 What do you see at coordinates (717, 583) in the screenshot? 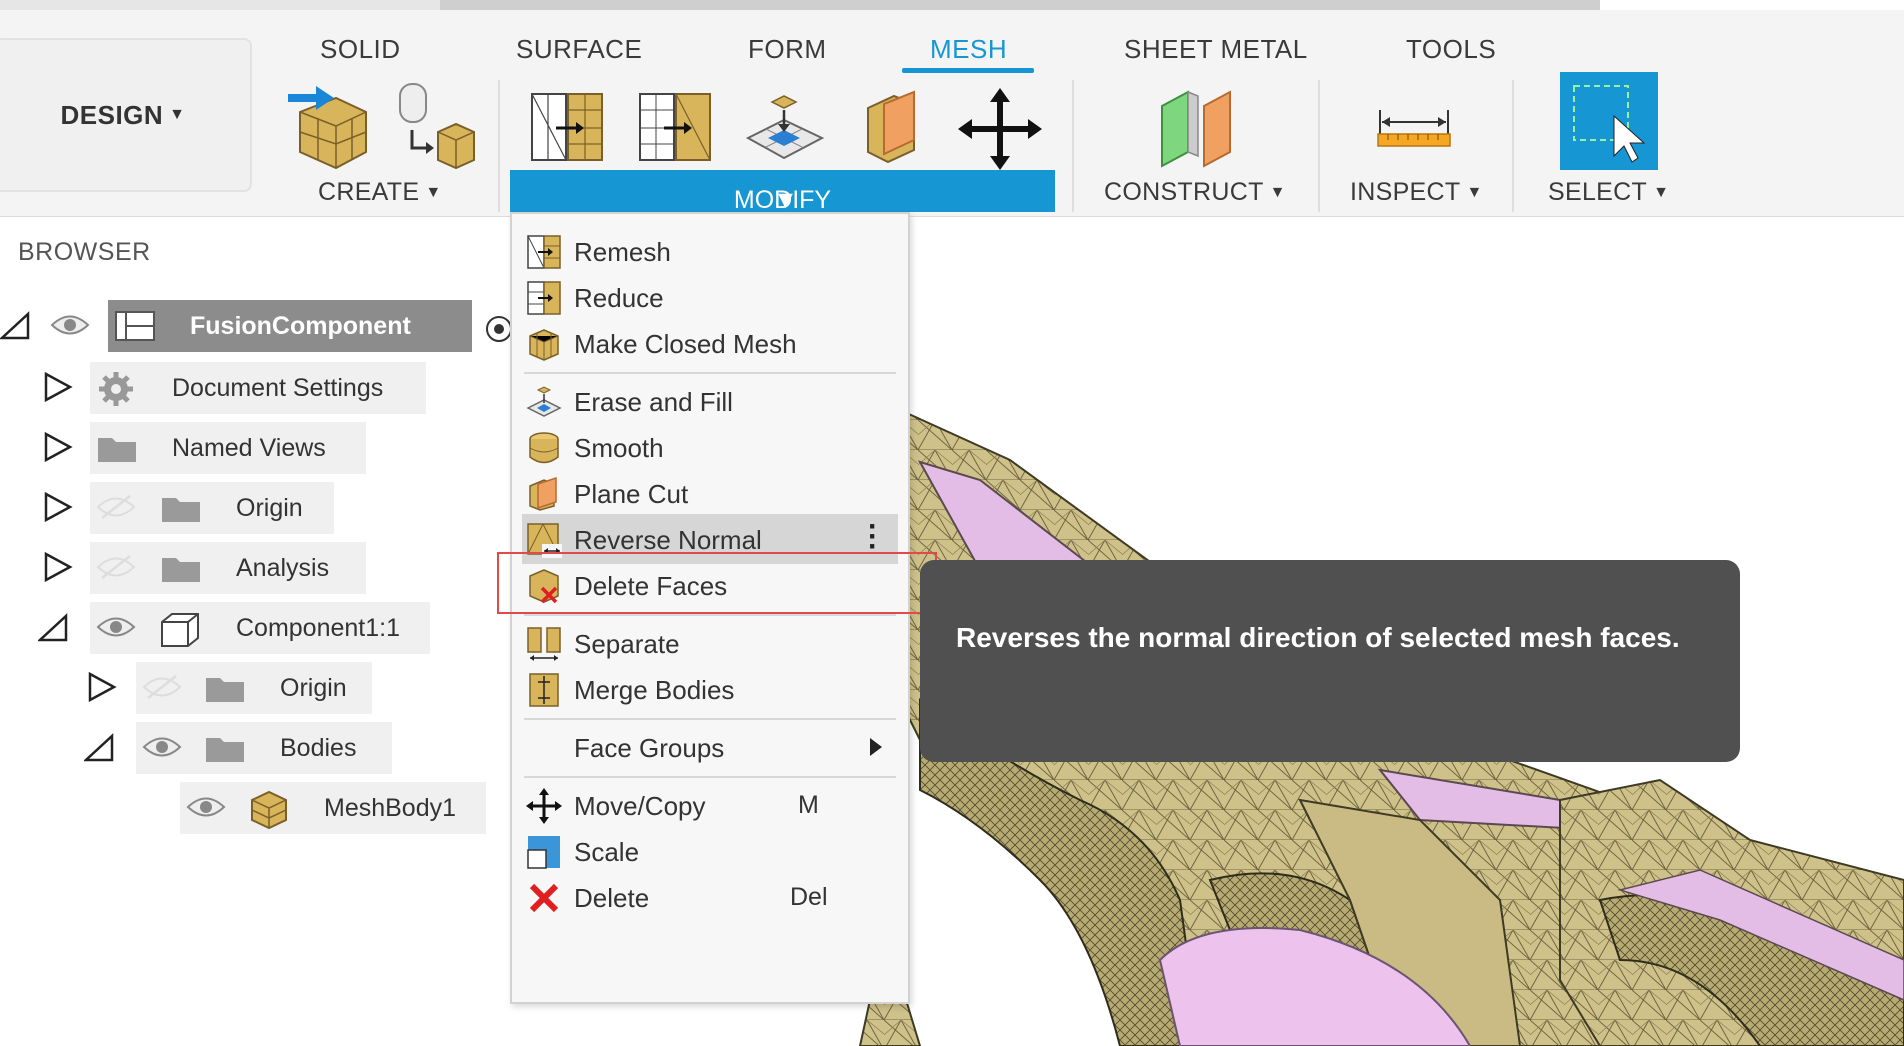
I see `annotation-highlight-box` at bounding box center [717, 583].